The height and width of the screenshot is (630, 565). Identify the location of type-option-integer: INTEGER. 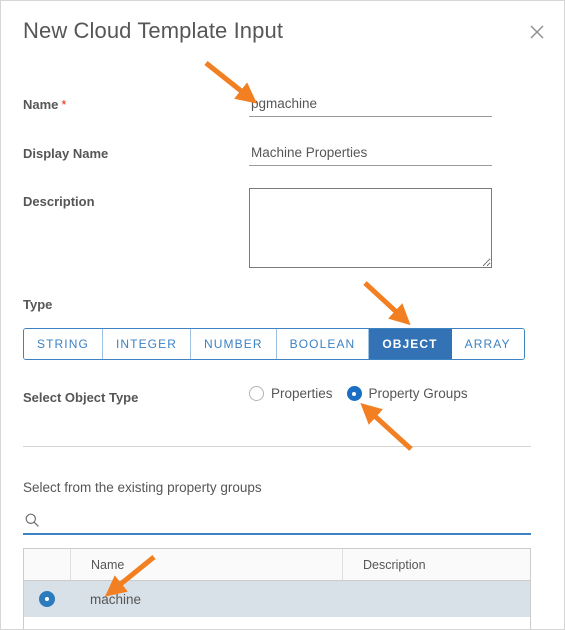
(146, 344).